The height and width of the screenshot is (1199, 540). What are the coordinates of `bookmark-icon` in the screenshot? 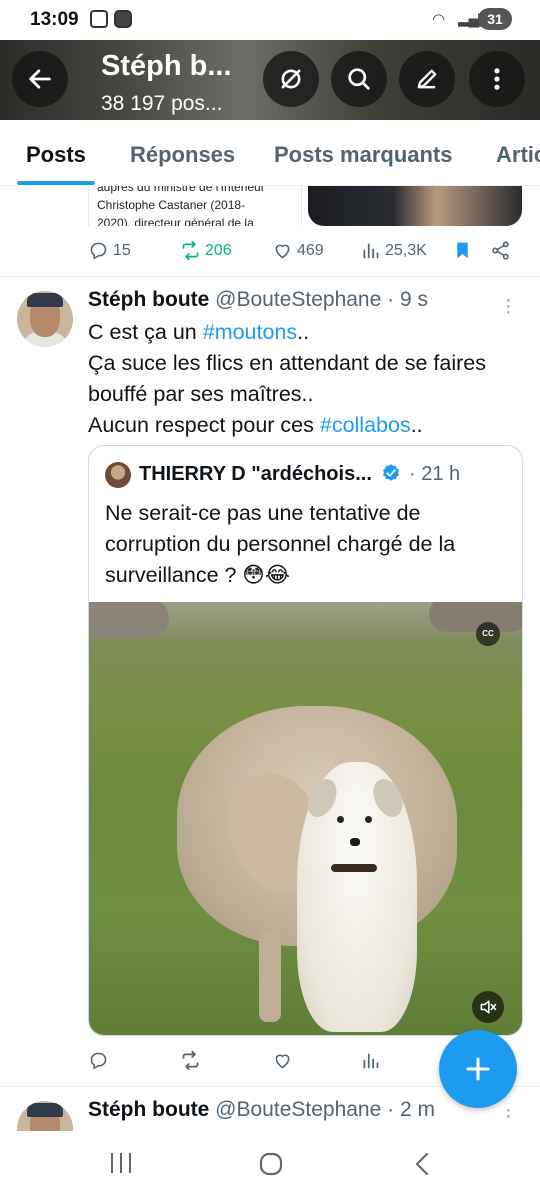 It's located at (462, 250).